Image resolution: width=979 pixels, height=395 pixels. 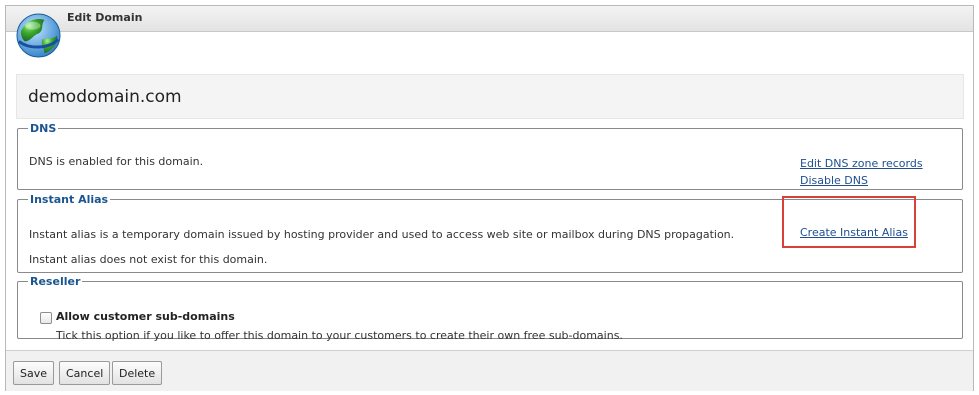 What do you see at coordinates (116, 161) in the screenshot?
I see `dns-status-text: DNS is enabled for this domain.` at bounding box center [116, 161].